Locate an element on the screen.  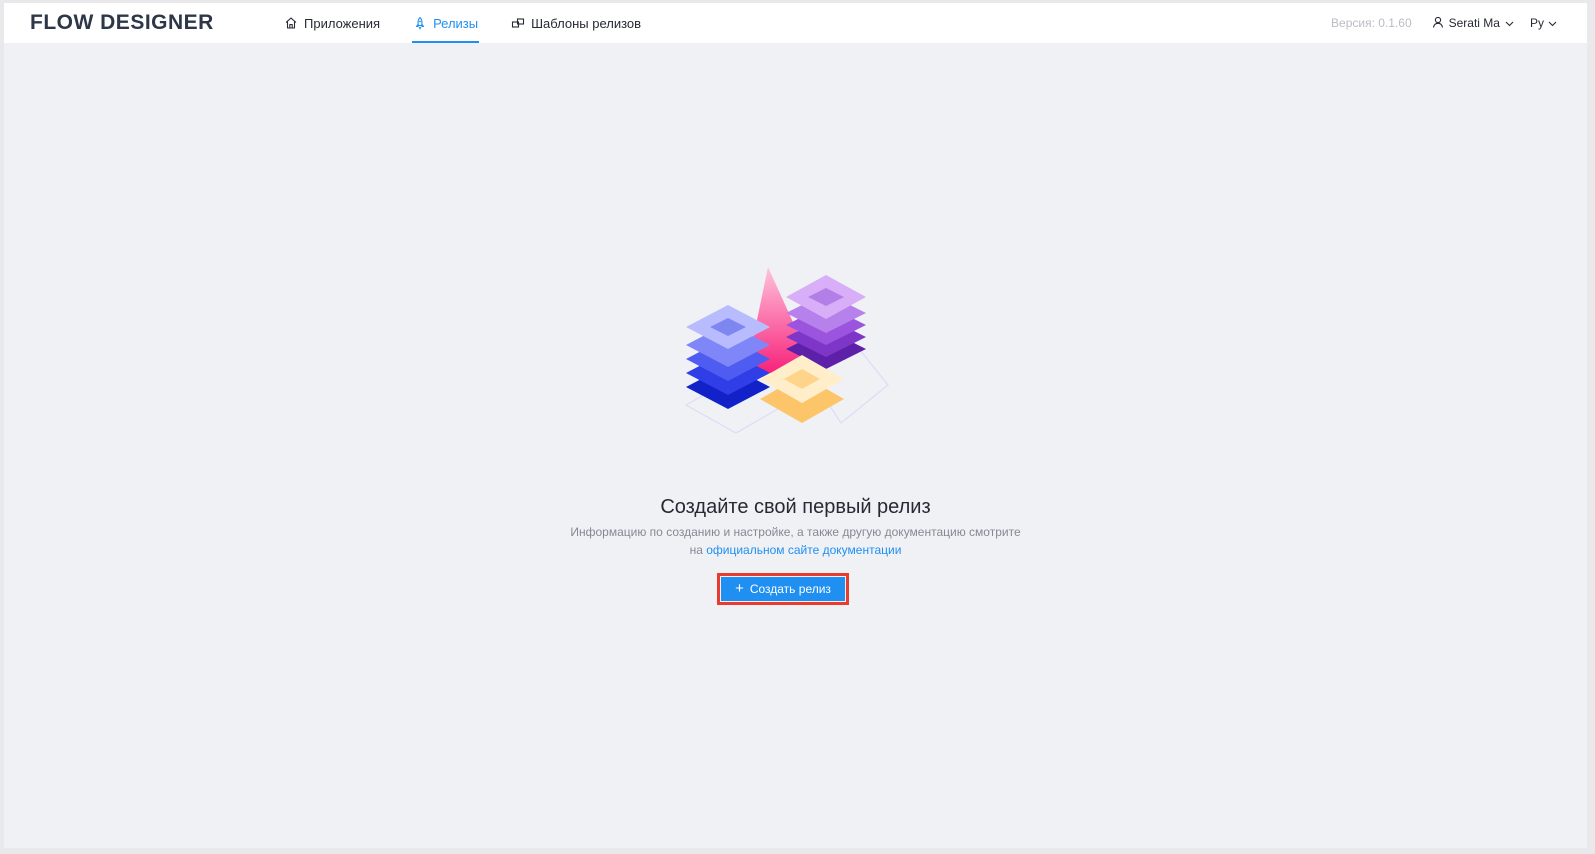
description-prefix: на is located at coordinates (696, 550).